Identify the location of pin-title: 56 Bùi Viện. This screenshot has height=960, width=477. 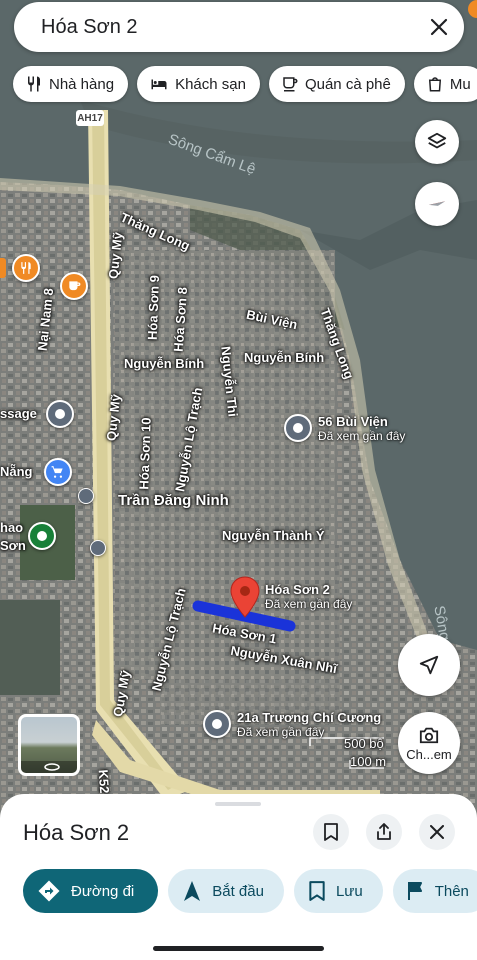
(353, 421).